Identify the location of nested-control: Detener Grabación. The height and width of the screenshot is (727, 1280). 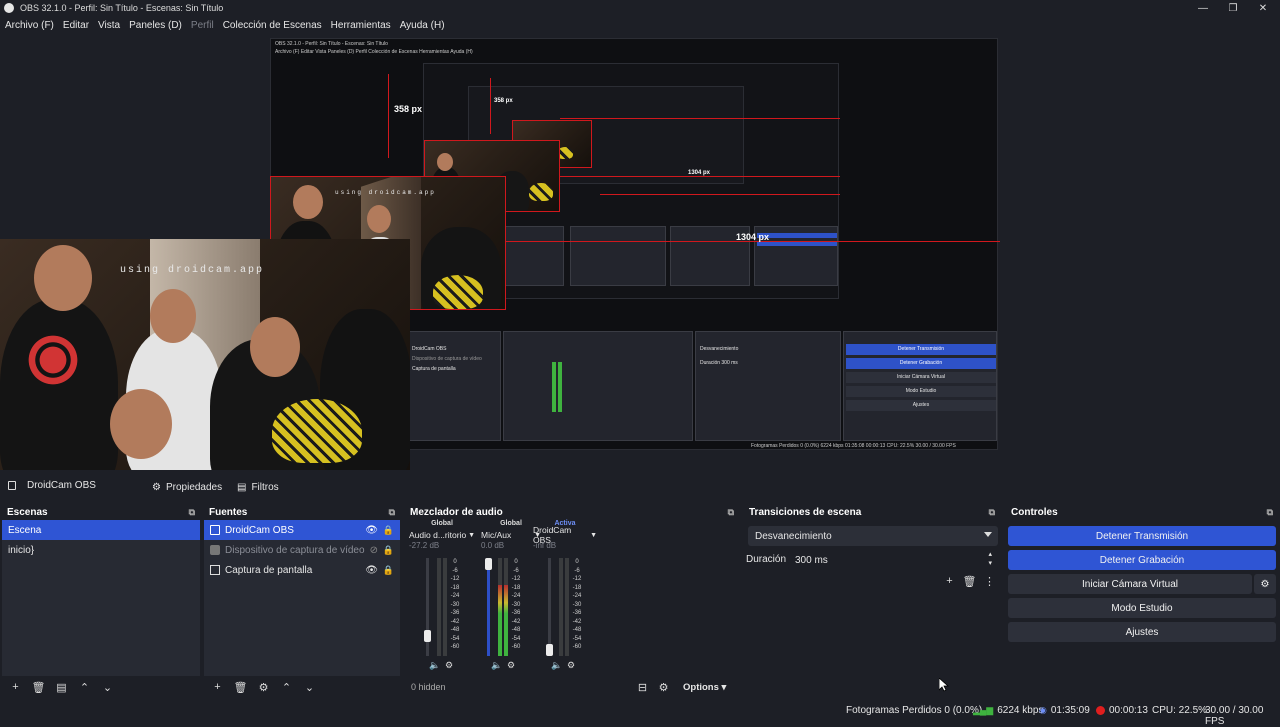
(921, 363).